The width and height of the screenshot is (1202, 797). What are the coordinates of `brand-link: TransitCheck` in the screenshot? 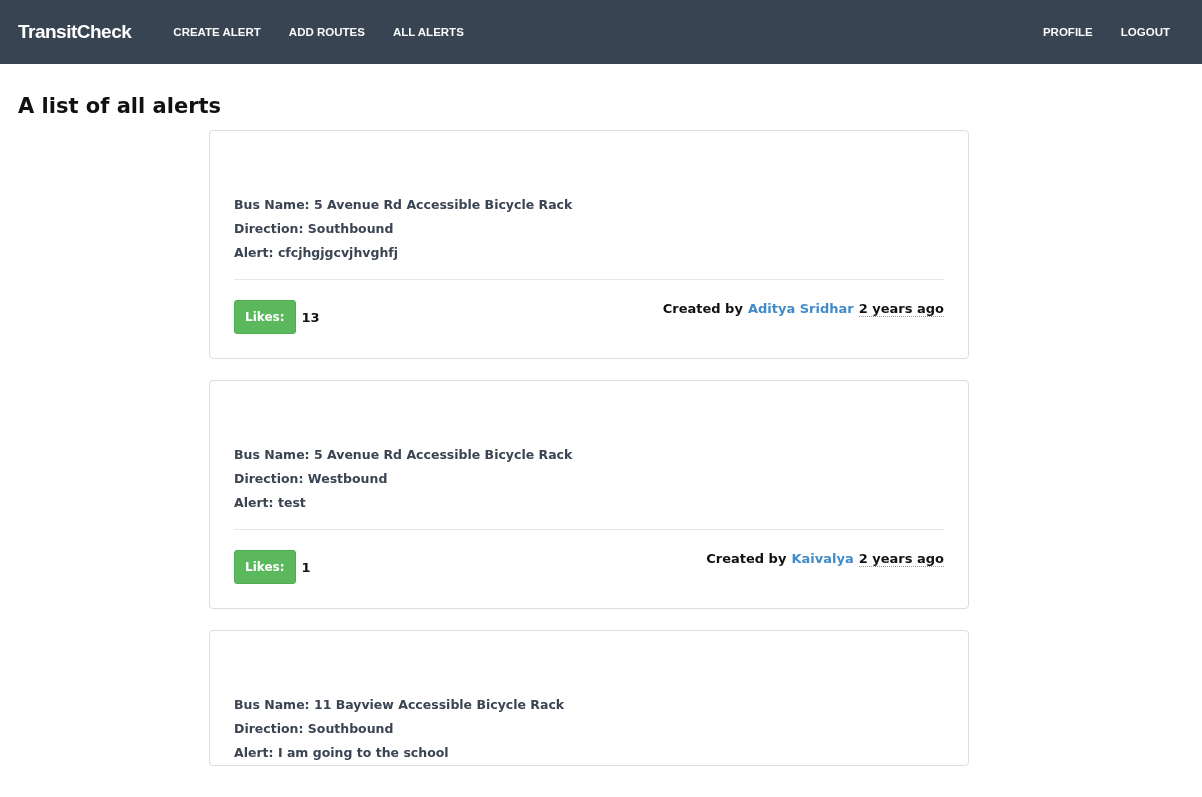 It's located at (75, 32).